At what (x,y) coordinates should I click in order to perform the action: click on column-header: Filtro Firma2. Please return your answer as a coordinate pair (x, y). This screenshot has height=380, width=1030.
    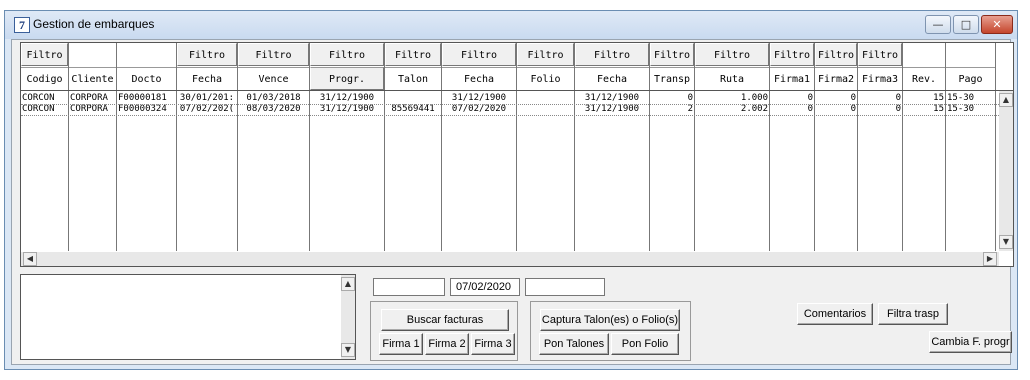
    Looking at the image, I should click on (836, 67).